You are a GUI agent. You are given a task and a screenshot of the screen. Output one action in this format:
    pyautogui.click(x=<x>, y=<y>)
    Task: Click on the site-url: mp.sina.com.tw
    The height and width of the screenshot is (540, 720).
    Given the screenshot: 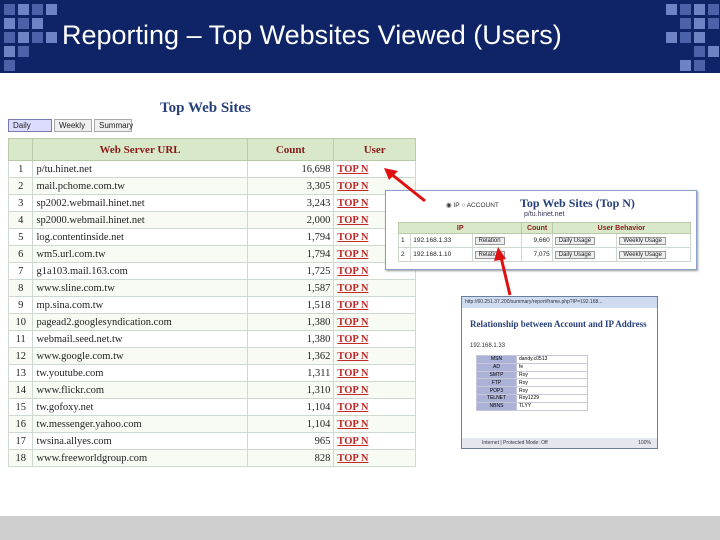 What is the action you would take?
    pyautogui.click(x=140, y=305)
    